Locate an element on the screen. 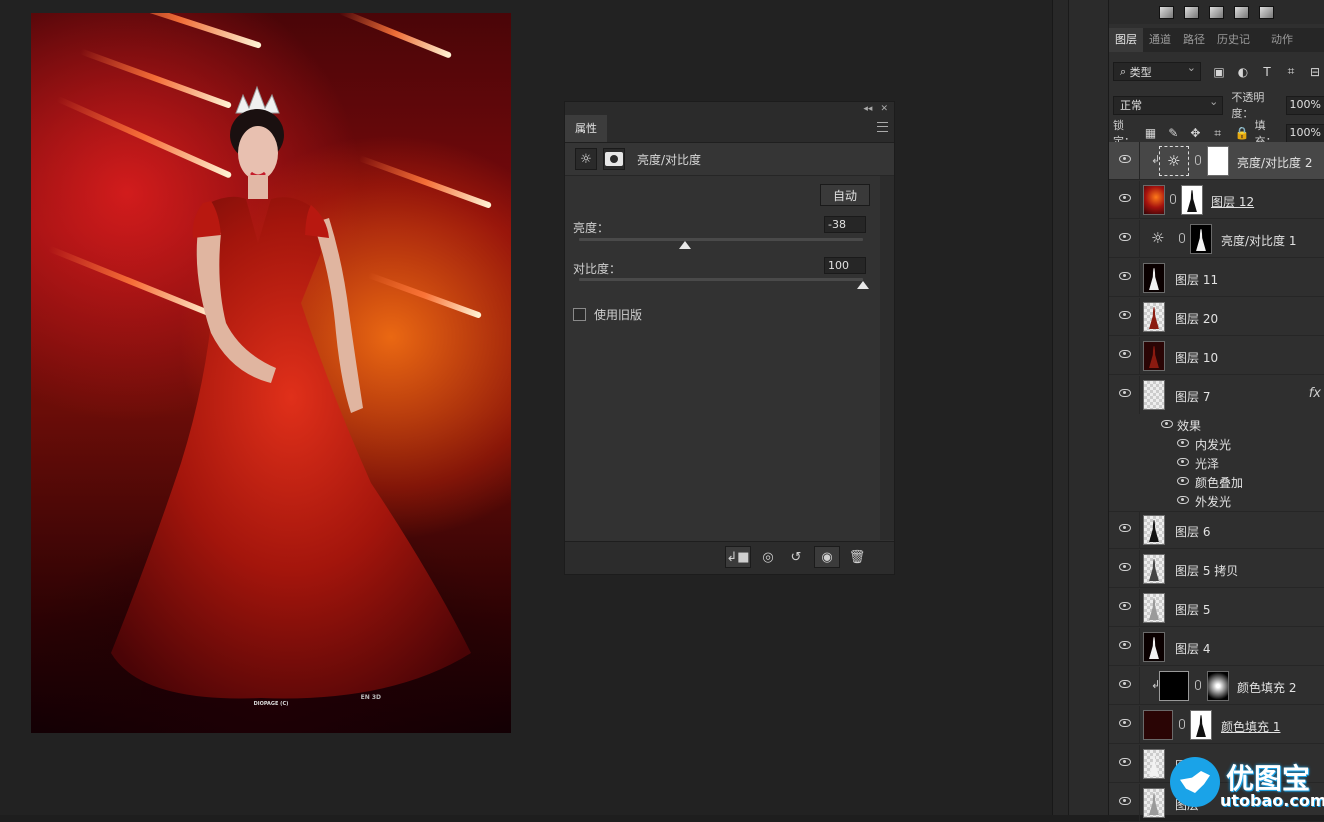  layer-row: 图层 5 is located at coordinates (1216, 608).